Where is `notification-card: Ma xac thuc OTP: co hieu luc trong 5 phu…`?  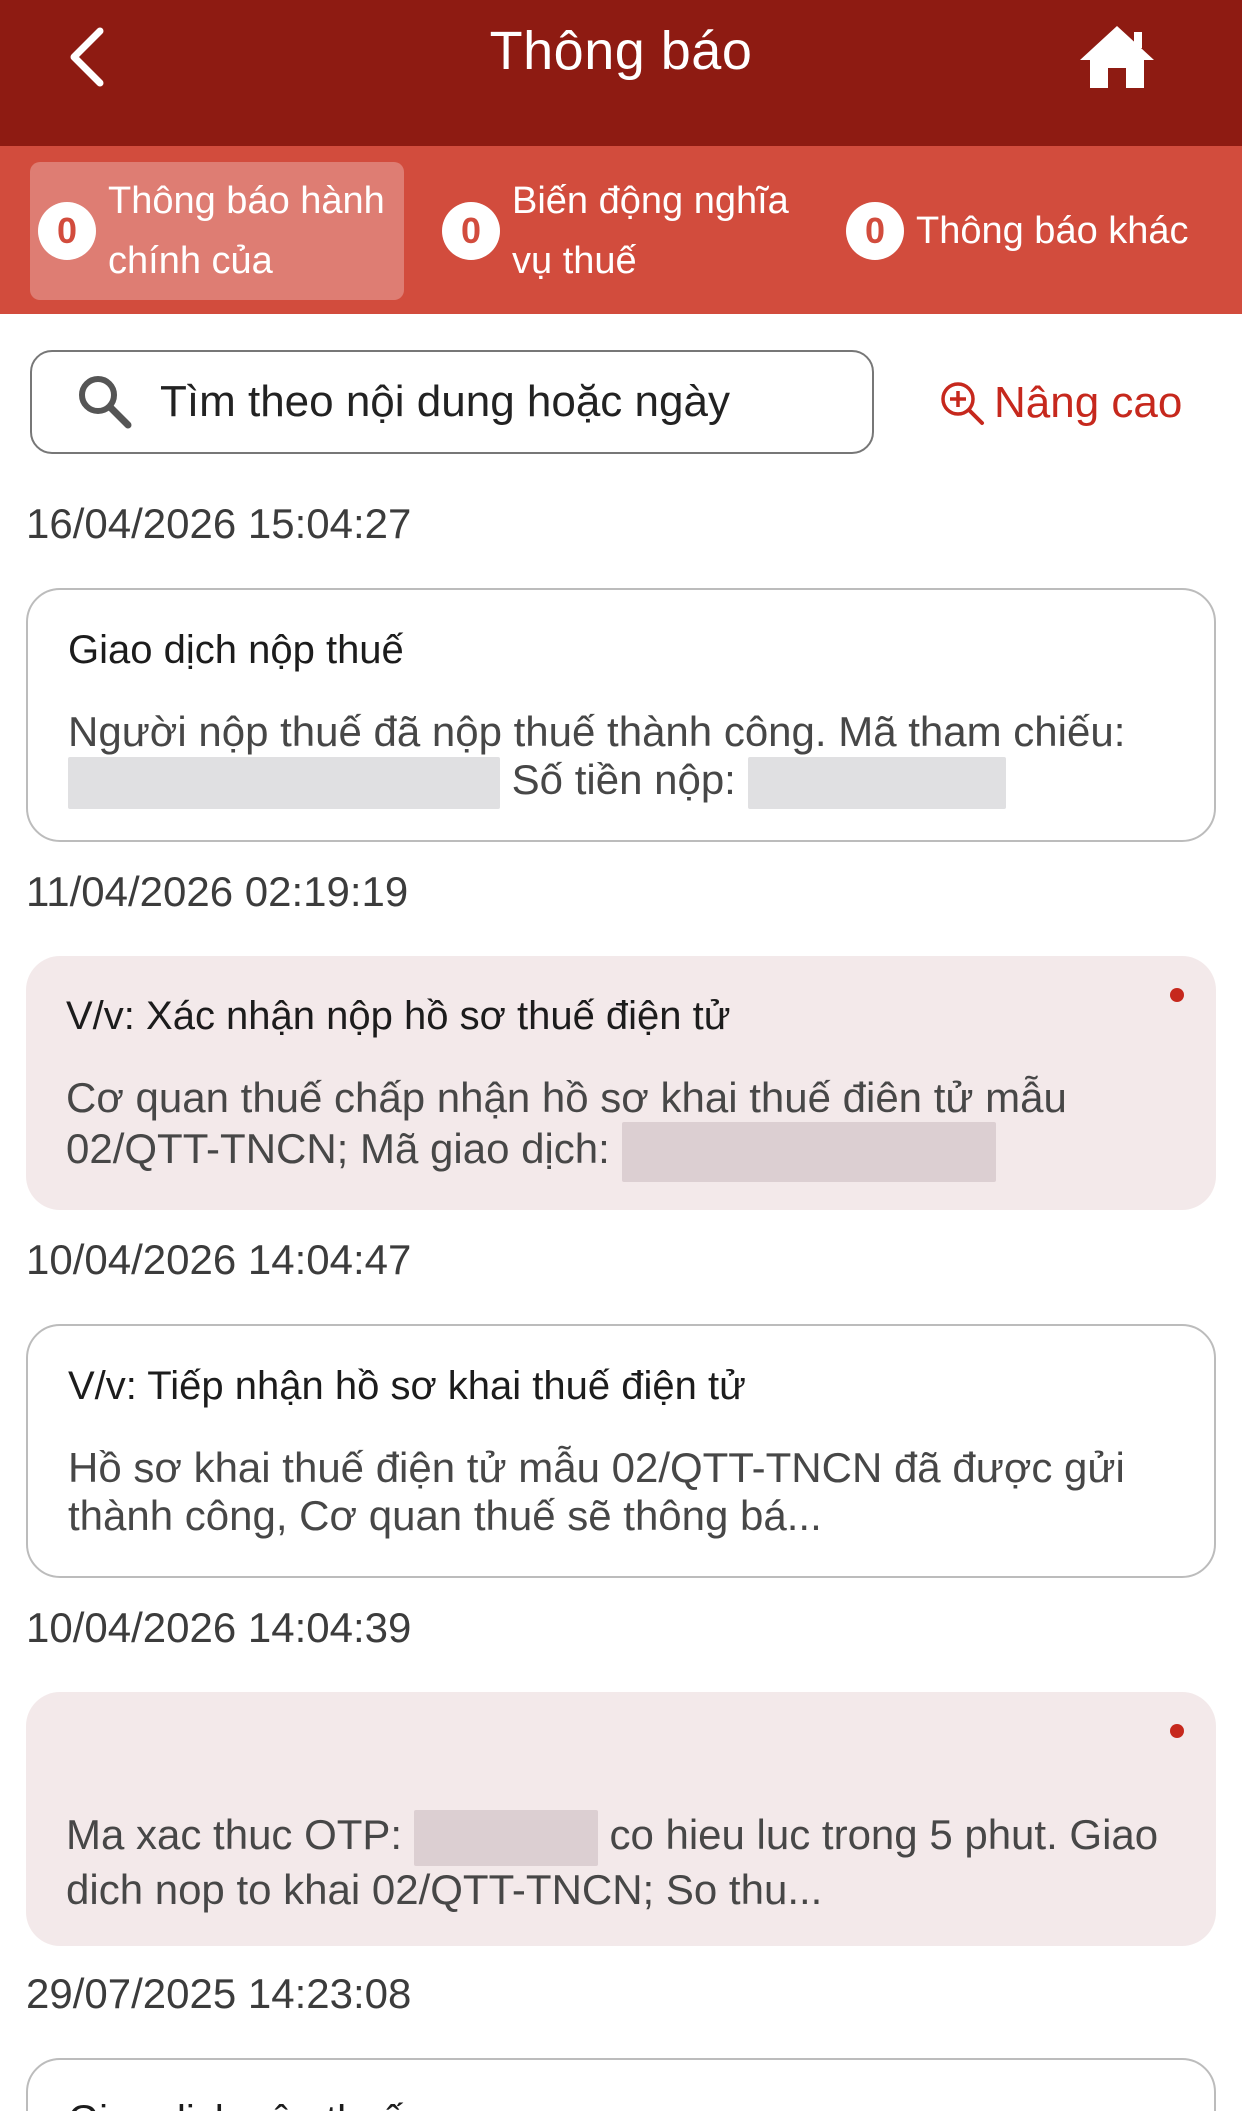 notification-card: Ma xac thuc OTP: co hieu luc trong 5 phu… is located at coordinates (621, 1819).